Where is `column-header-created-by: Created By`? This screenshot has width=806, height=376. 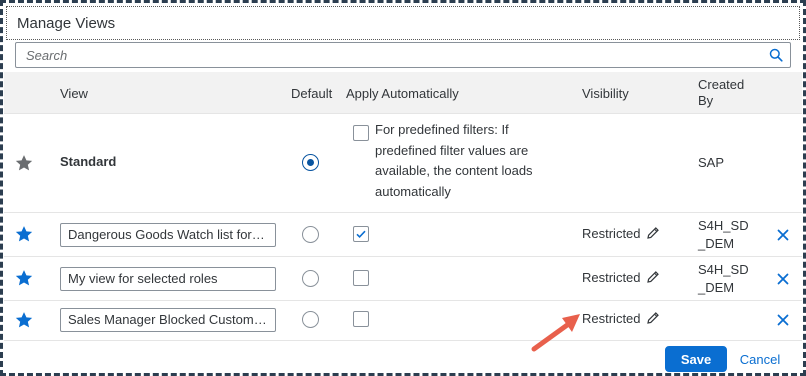
column-header-created-by: Created By is located at coordinates (721, 93).